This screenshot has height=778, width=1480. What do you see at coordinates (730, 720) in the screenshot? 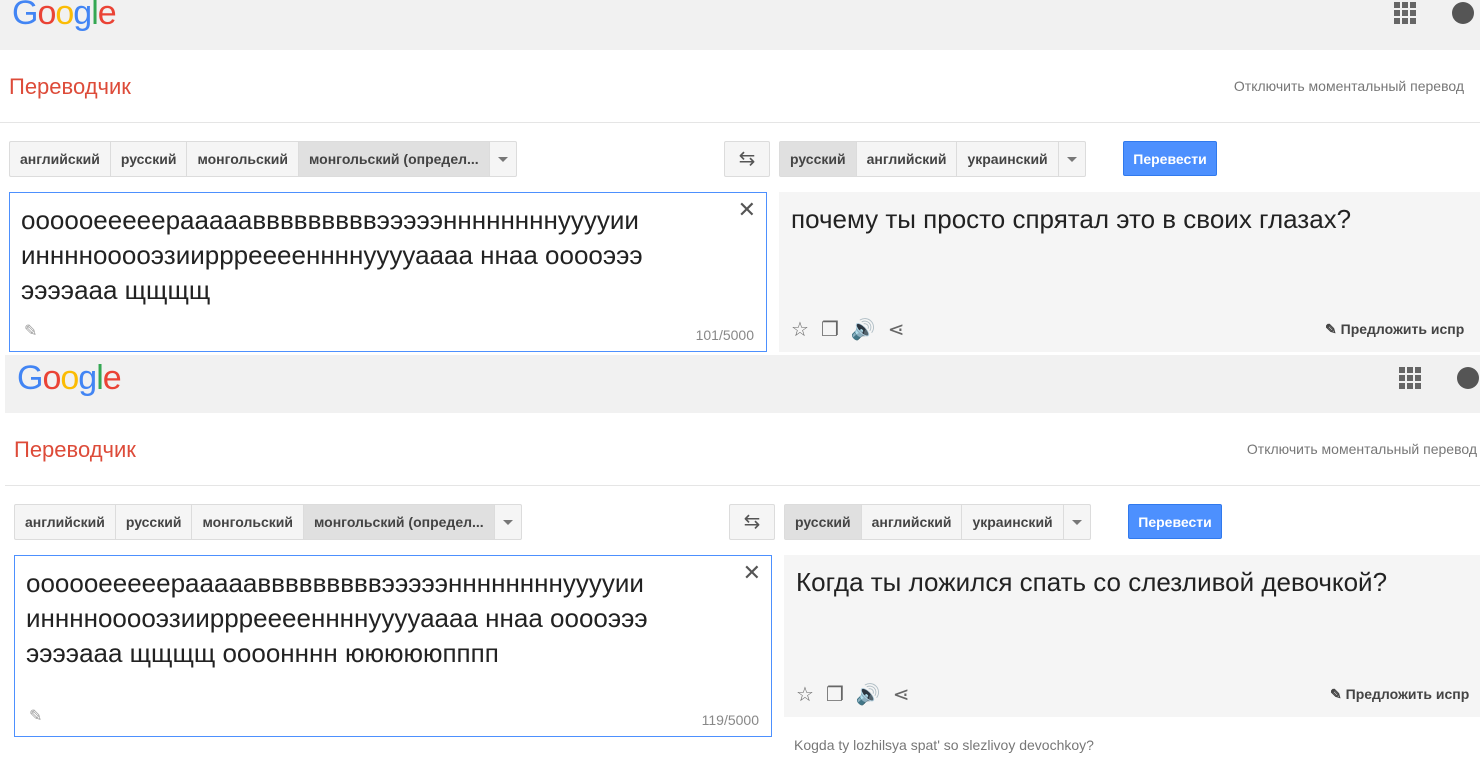
I see `character-count: 119/5000` at bounding box center [730, 720].